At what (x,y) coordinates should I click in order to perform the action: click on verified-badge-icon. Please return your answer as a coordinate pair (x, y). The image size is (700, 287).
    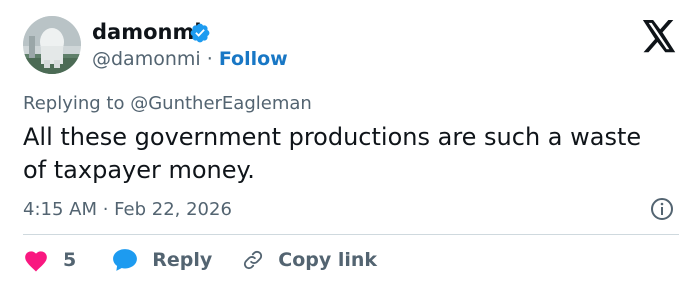
    Looking at the image, I should click on (200, 33).